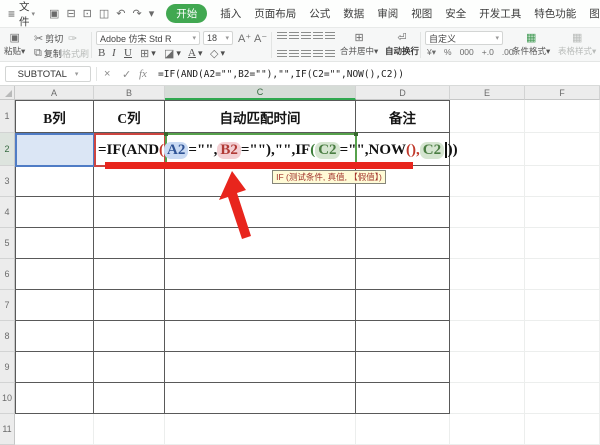 The width and height of the screenshot is (600, 445). Describe the element at coordinates (48, 74) in the screenshot. I see `name-box: SUBTOTAL ▾` at that location.